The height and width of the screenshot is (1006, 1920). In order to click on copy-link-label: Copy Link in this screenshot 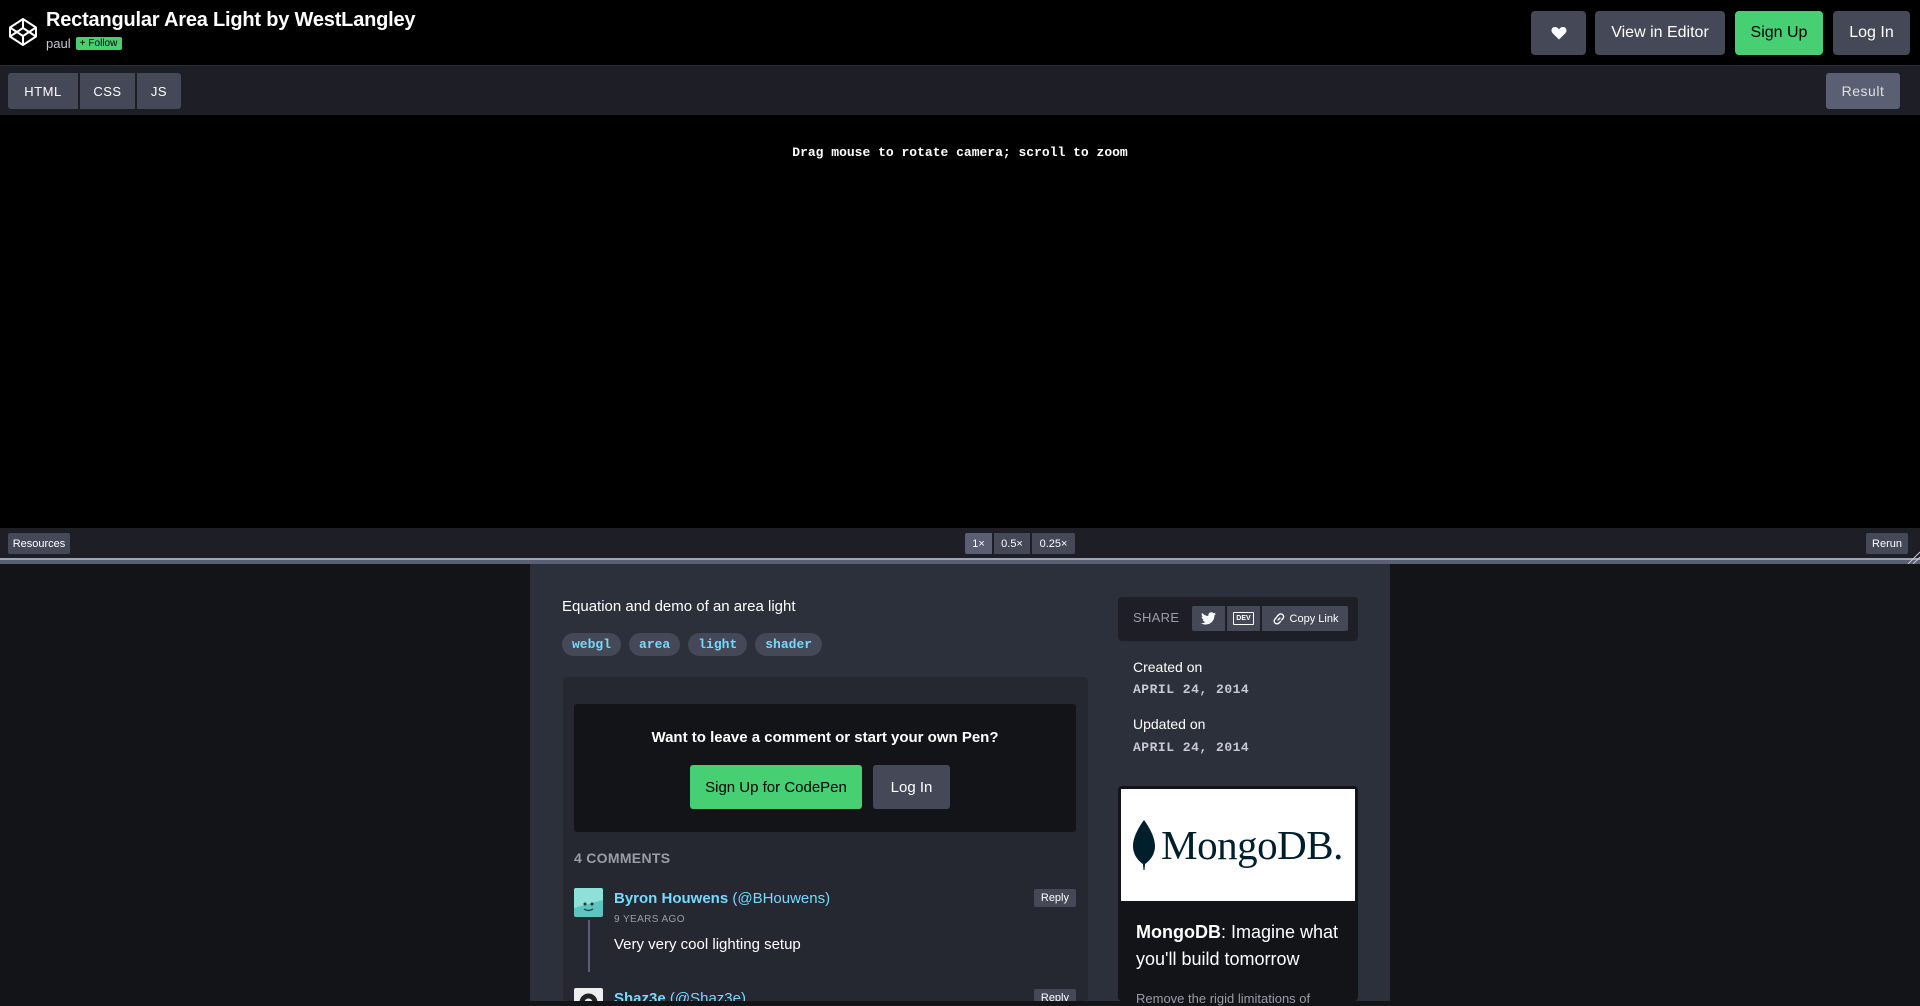, I will do `click(1314, 618)`.